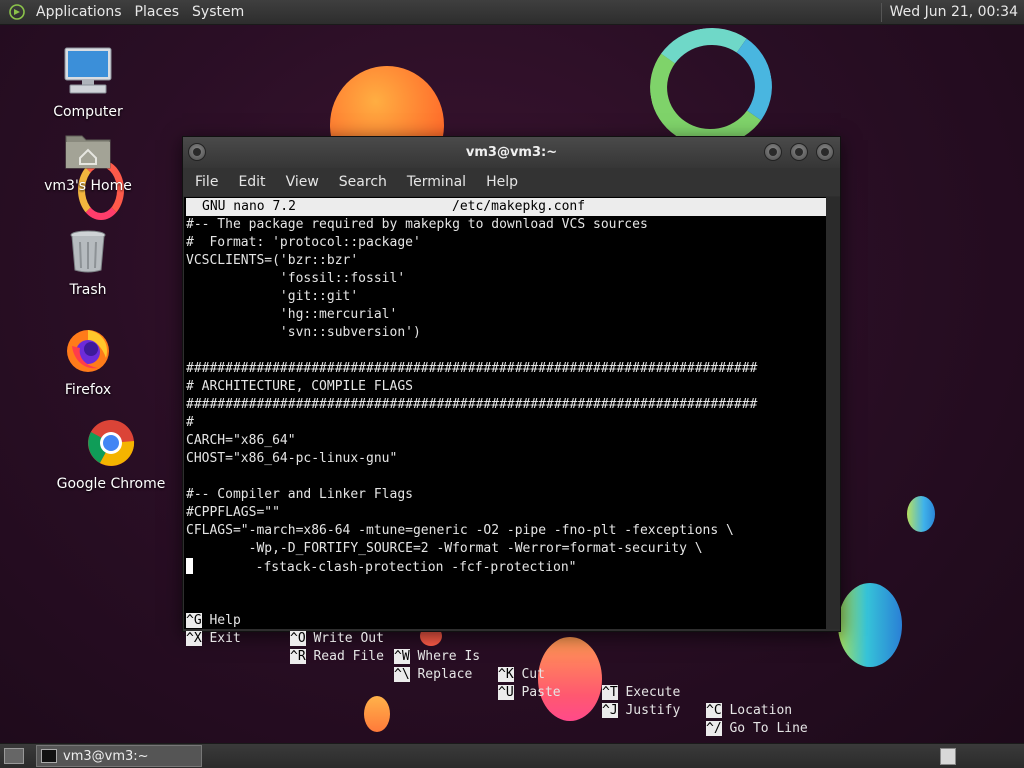 This screenshot has height=768, width=1024. I want to click on shortcut-label: Cut, so click(533, 674).